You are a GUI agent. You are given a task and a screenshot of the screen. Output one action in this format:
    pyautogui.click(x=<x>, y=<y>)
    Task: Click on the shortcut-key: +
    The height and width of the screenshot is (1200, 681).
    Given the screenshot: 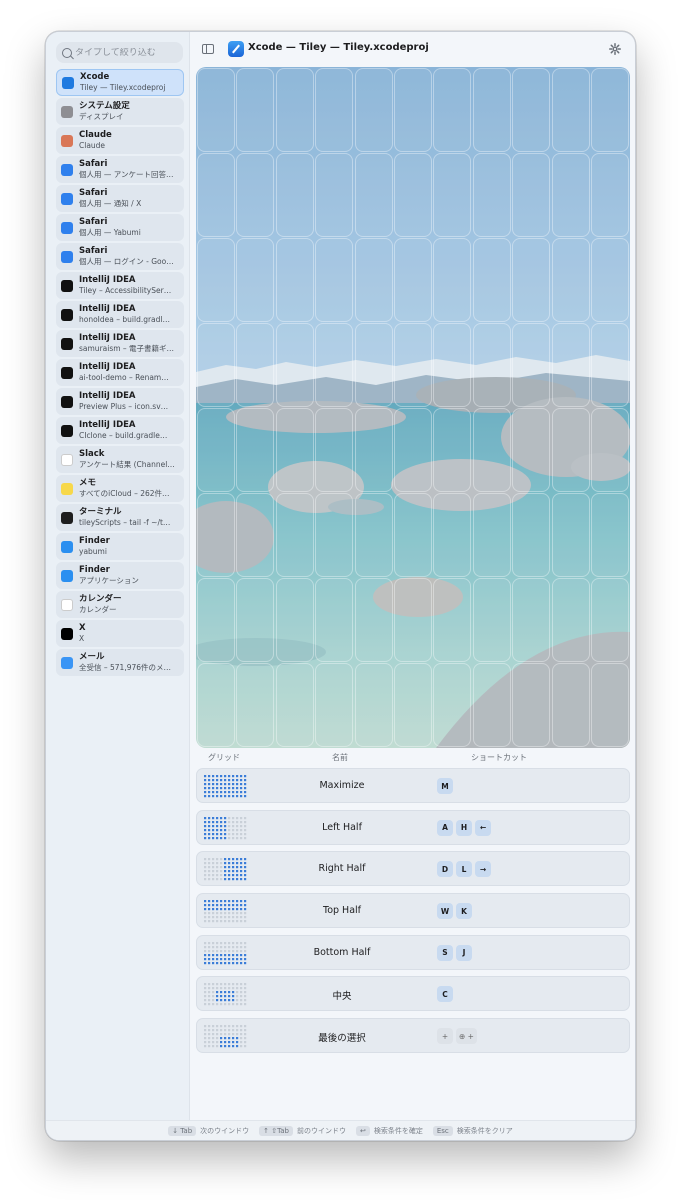 What is the action you would take?
    pyautogui.click(x=445, y=1036)
    